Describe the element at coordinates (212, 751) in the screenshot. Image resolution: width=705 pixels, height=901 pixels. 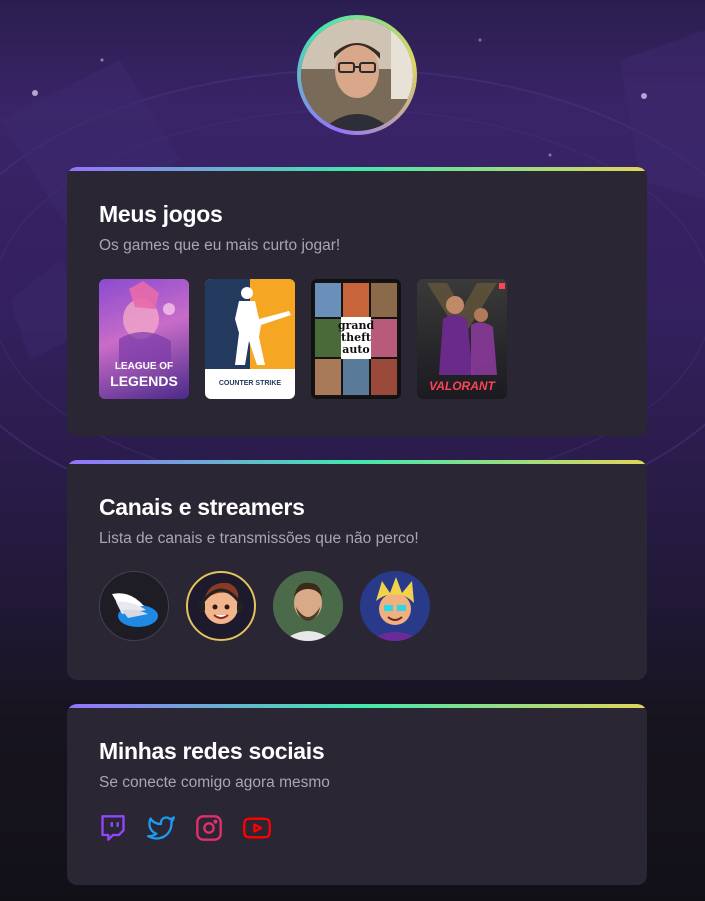
I see `socials-card-title: Minhas redes sociais` at that location.